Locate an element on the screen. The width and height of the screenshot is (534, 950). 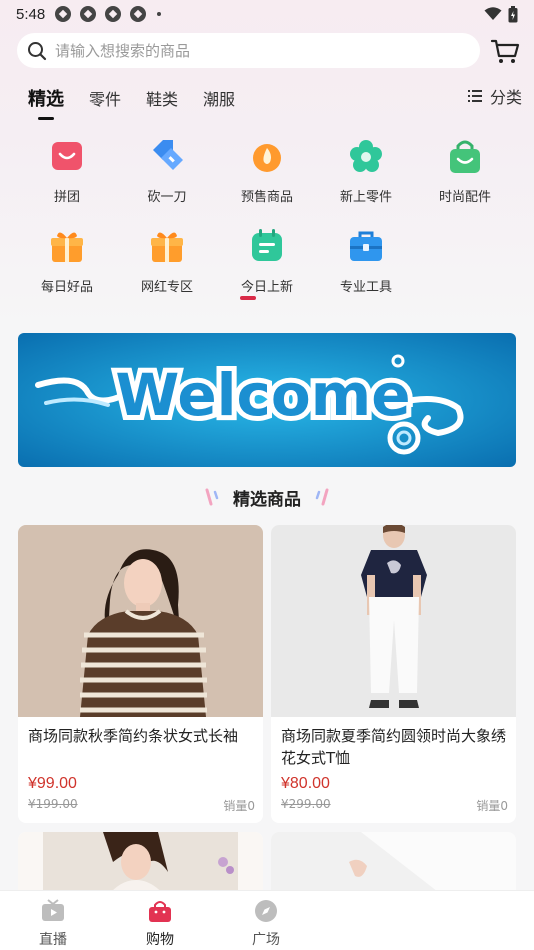
more-notifications-icon is located at coordinates (159, 14).